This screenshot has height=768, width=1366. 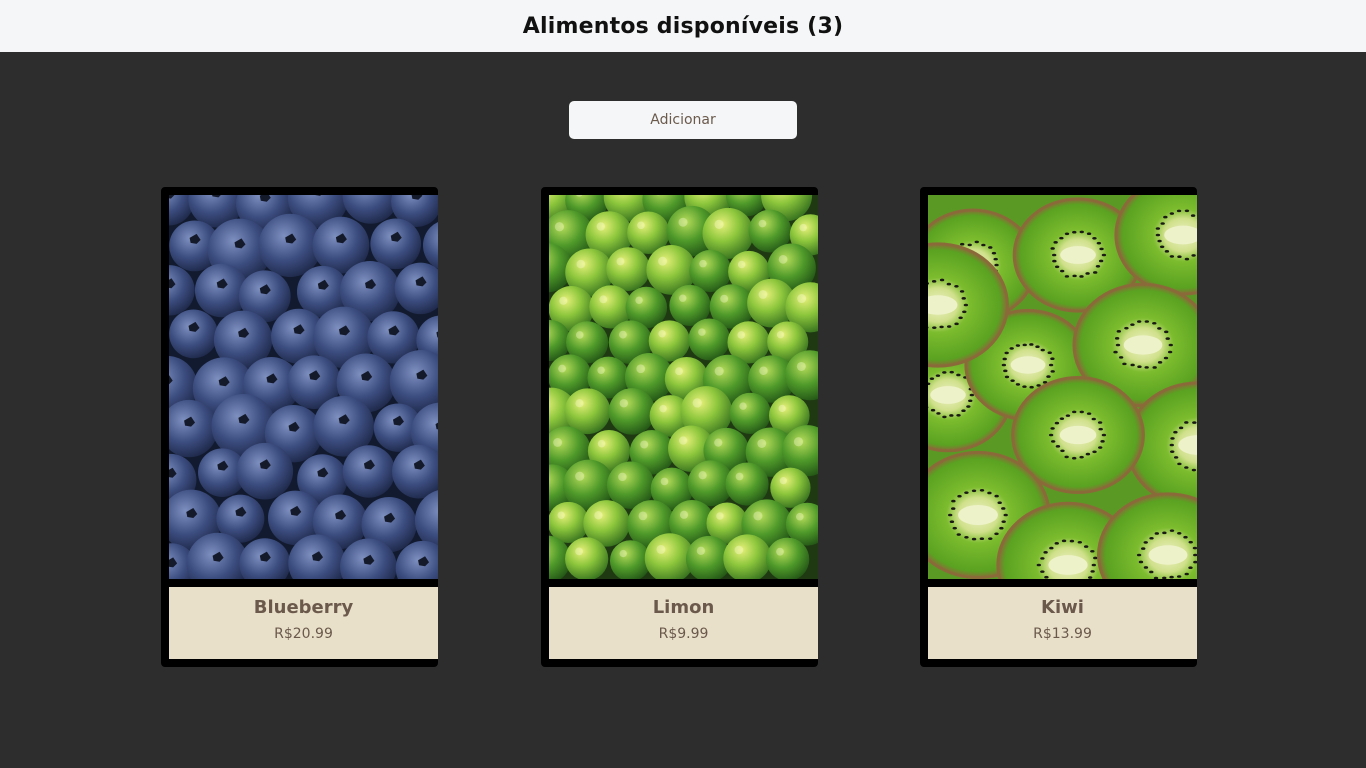 I want to click on blueberries-photo, so click(x=303, y=387).